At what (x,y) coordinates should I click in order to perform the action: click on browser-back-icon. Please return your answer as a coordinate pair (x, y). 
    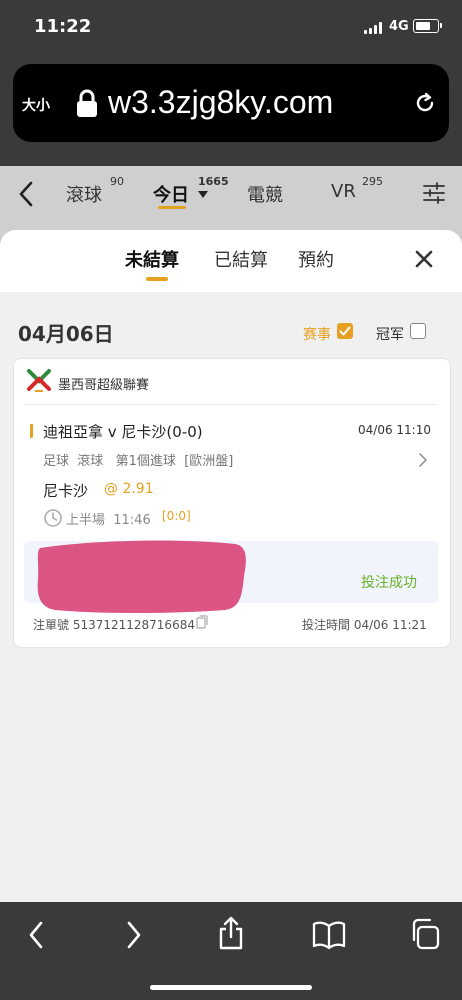
    Looking at the image, I should click on (36, 935).